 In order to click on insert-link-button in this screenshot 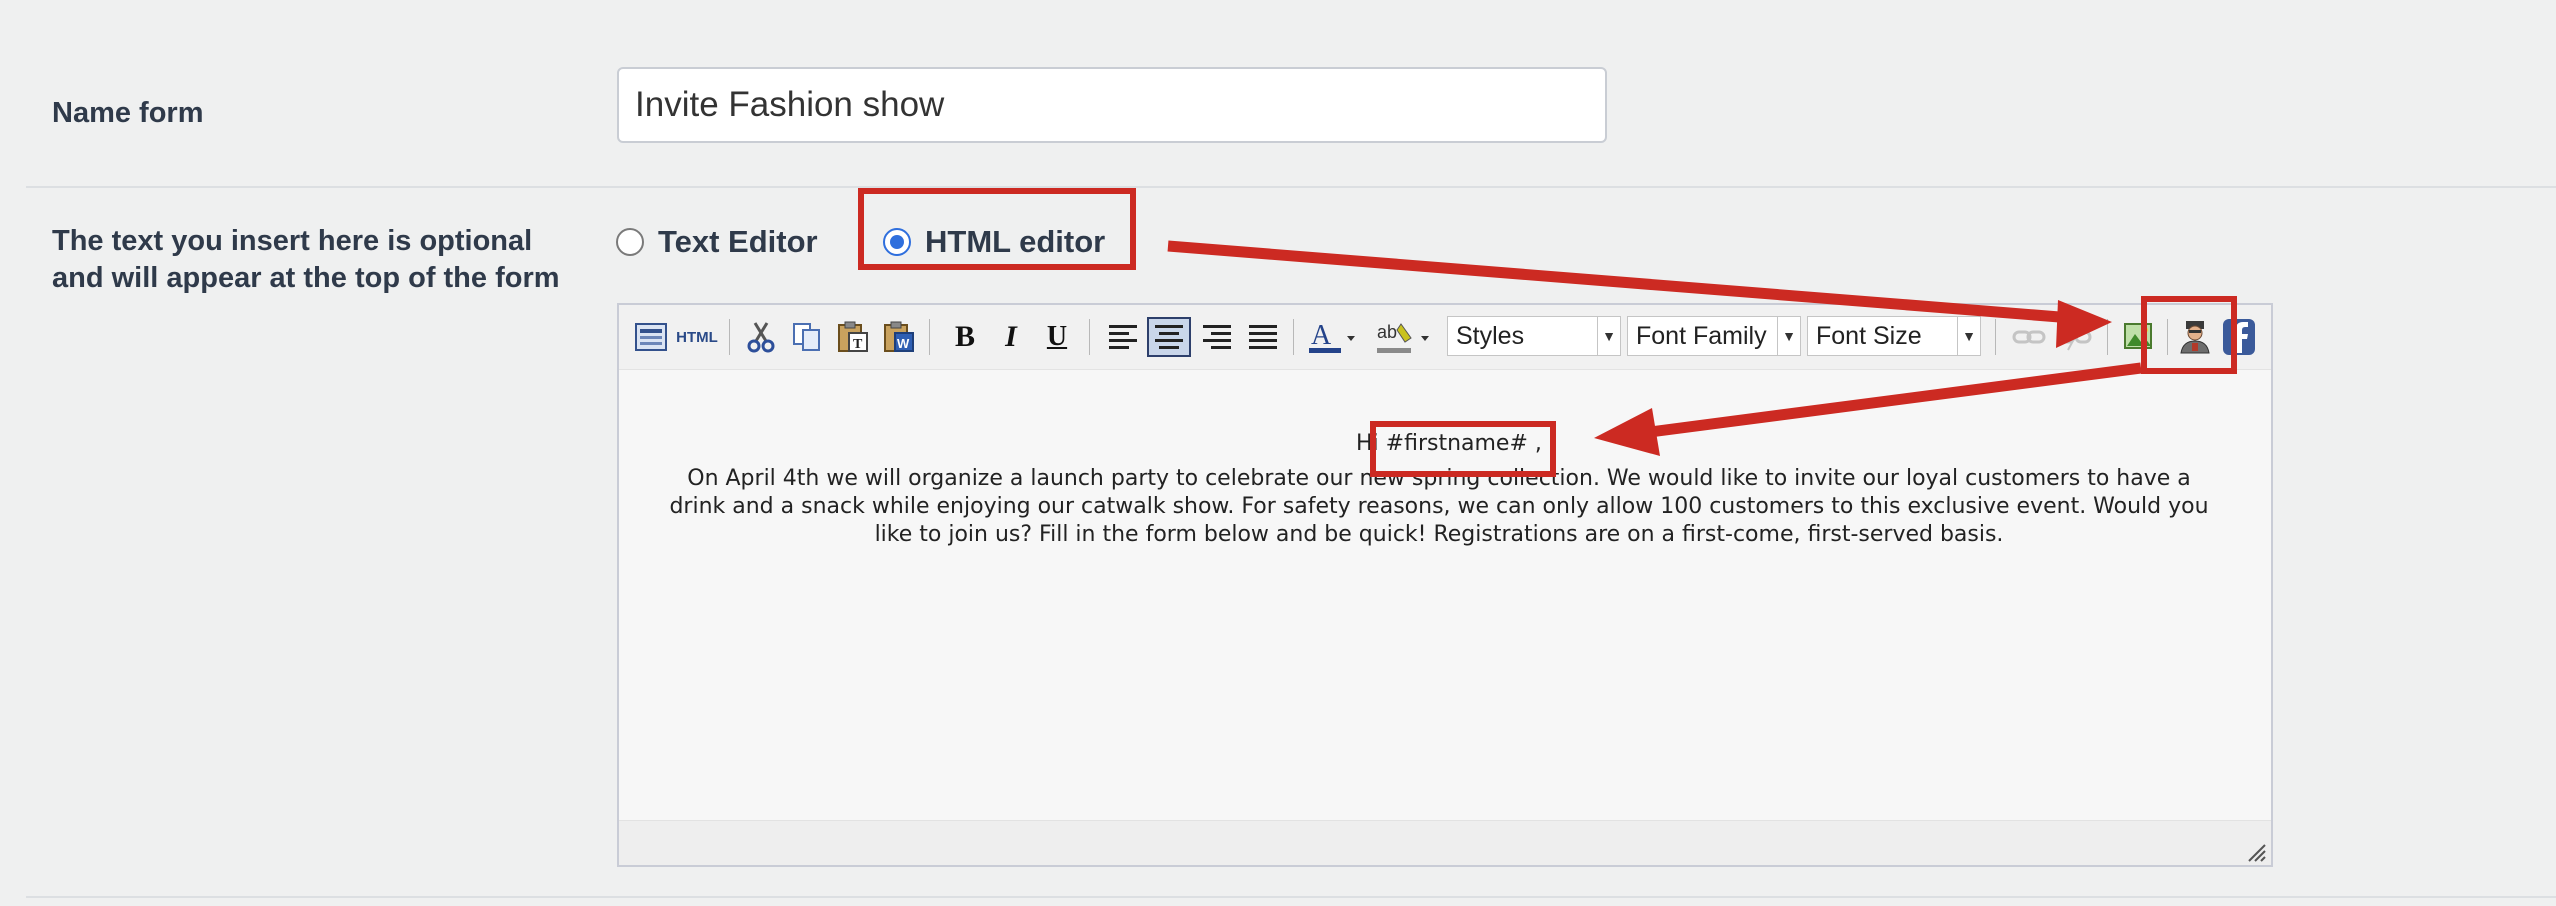, I will do `click(2029, 337)`.